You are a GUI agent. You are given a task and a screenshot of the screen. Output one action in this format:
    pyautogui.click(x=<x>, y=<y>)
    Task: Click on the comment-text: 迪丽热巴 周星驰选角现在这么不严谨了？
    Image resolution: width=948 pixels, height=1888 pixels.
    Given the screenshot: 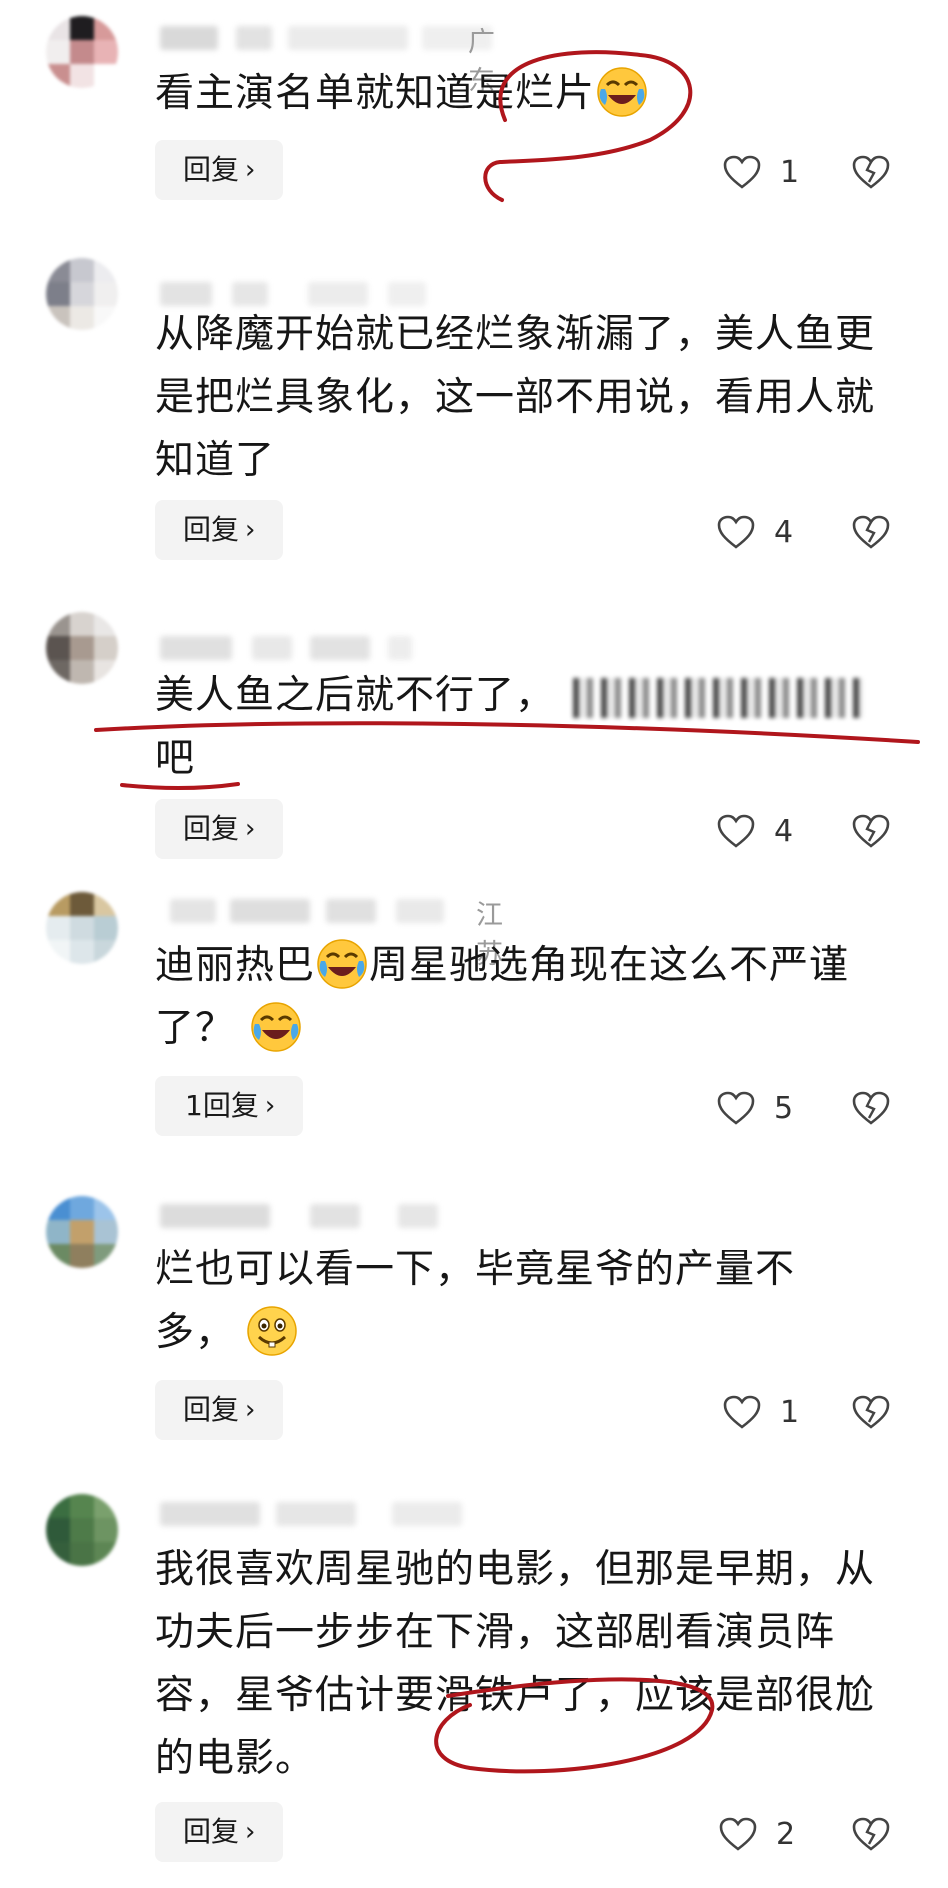 What is the action you would take?
    pyautogui.click(x=525, y=997)
    